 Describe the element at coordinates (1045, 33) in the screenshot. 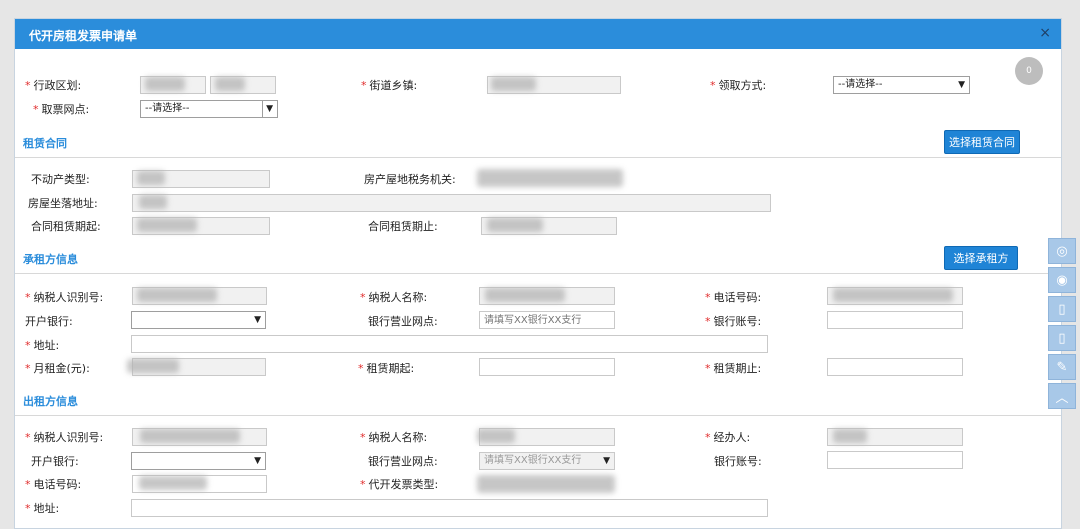

I see `close-icon: ×` at that location.